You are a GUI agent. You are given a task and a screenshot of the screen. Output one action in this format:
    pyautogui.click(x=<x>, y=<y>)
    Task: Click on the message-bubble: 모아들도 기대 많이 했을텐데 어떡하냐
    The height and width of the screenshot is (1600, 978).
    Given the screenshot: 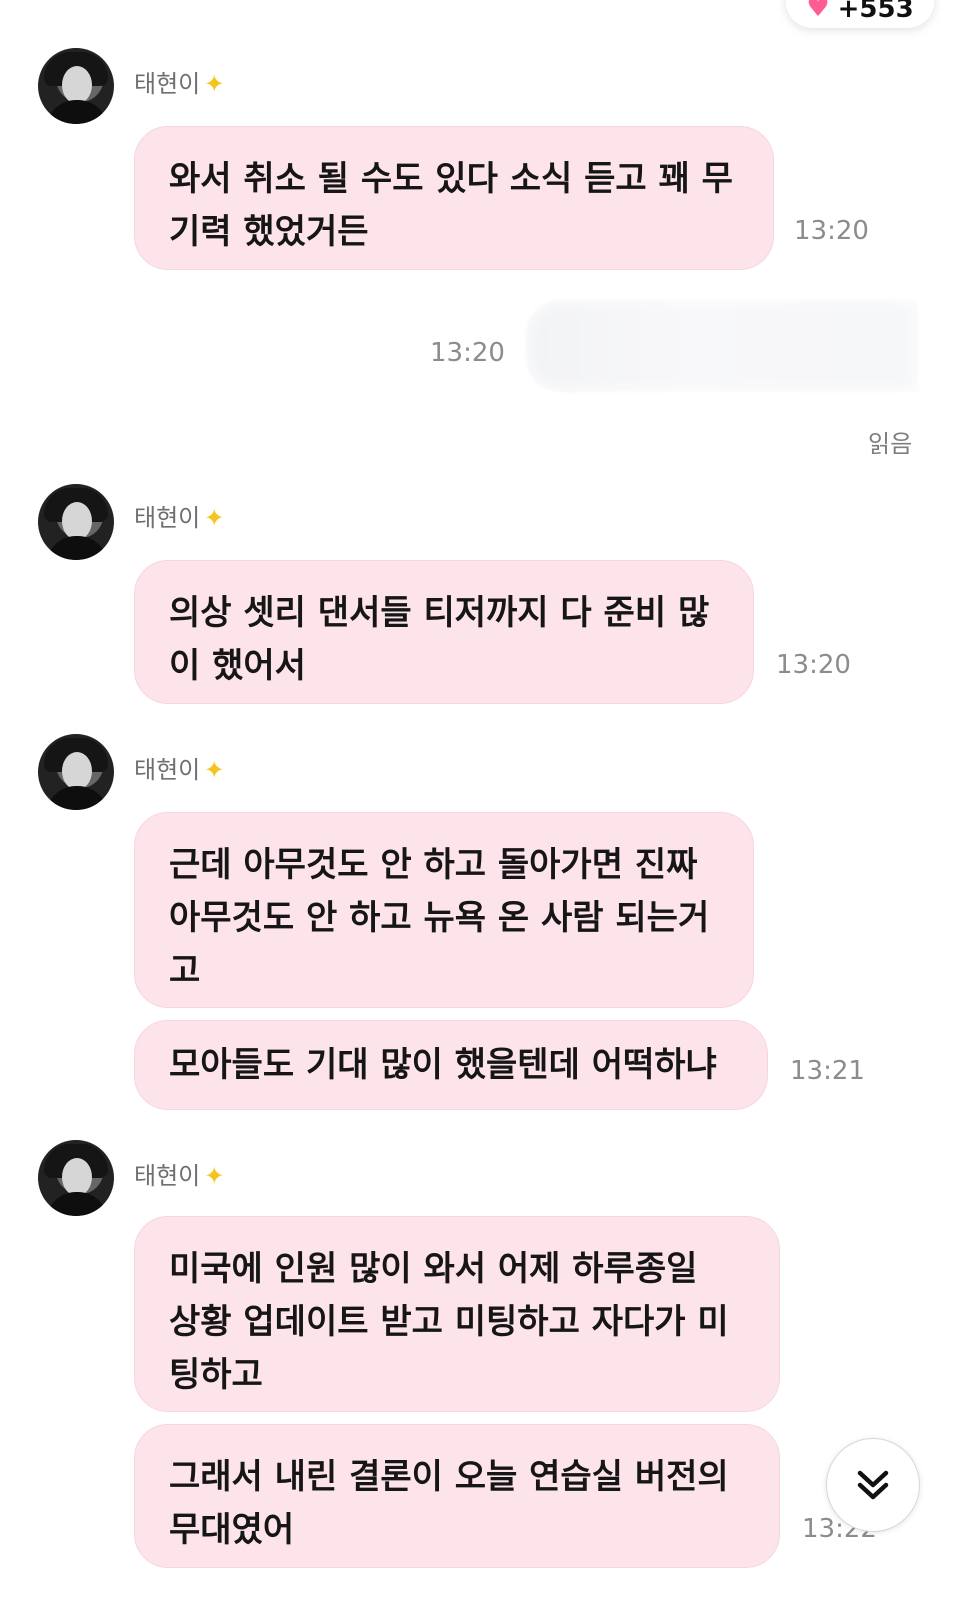 What is the action you would take?
    pyautogui.click(x=451, y=1065)
    